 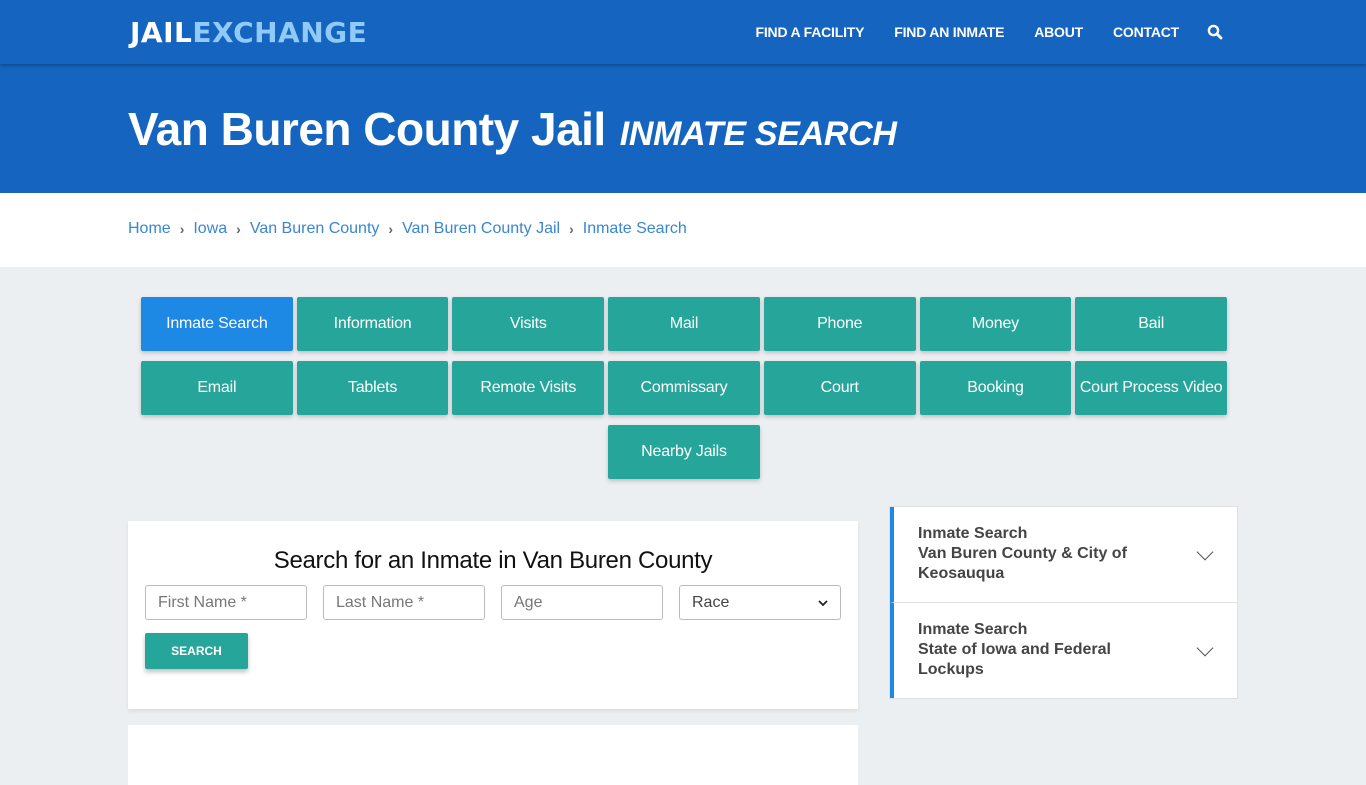 I want to click on tile-nearby-jails: Nearby Jails, so click(x=684, y=452).